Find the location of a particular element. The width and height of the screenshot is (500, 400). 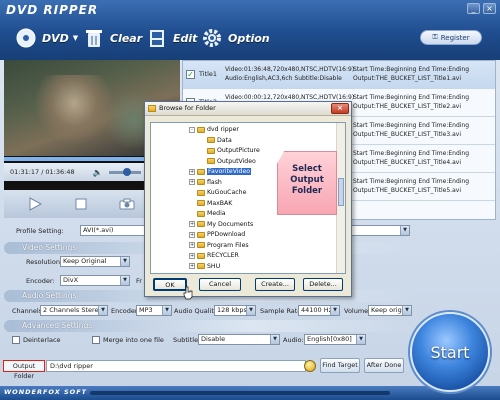

stop-button is located at coordinates (81, 204).